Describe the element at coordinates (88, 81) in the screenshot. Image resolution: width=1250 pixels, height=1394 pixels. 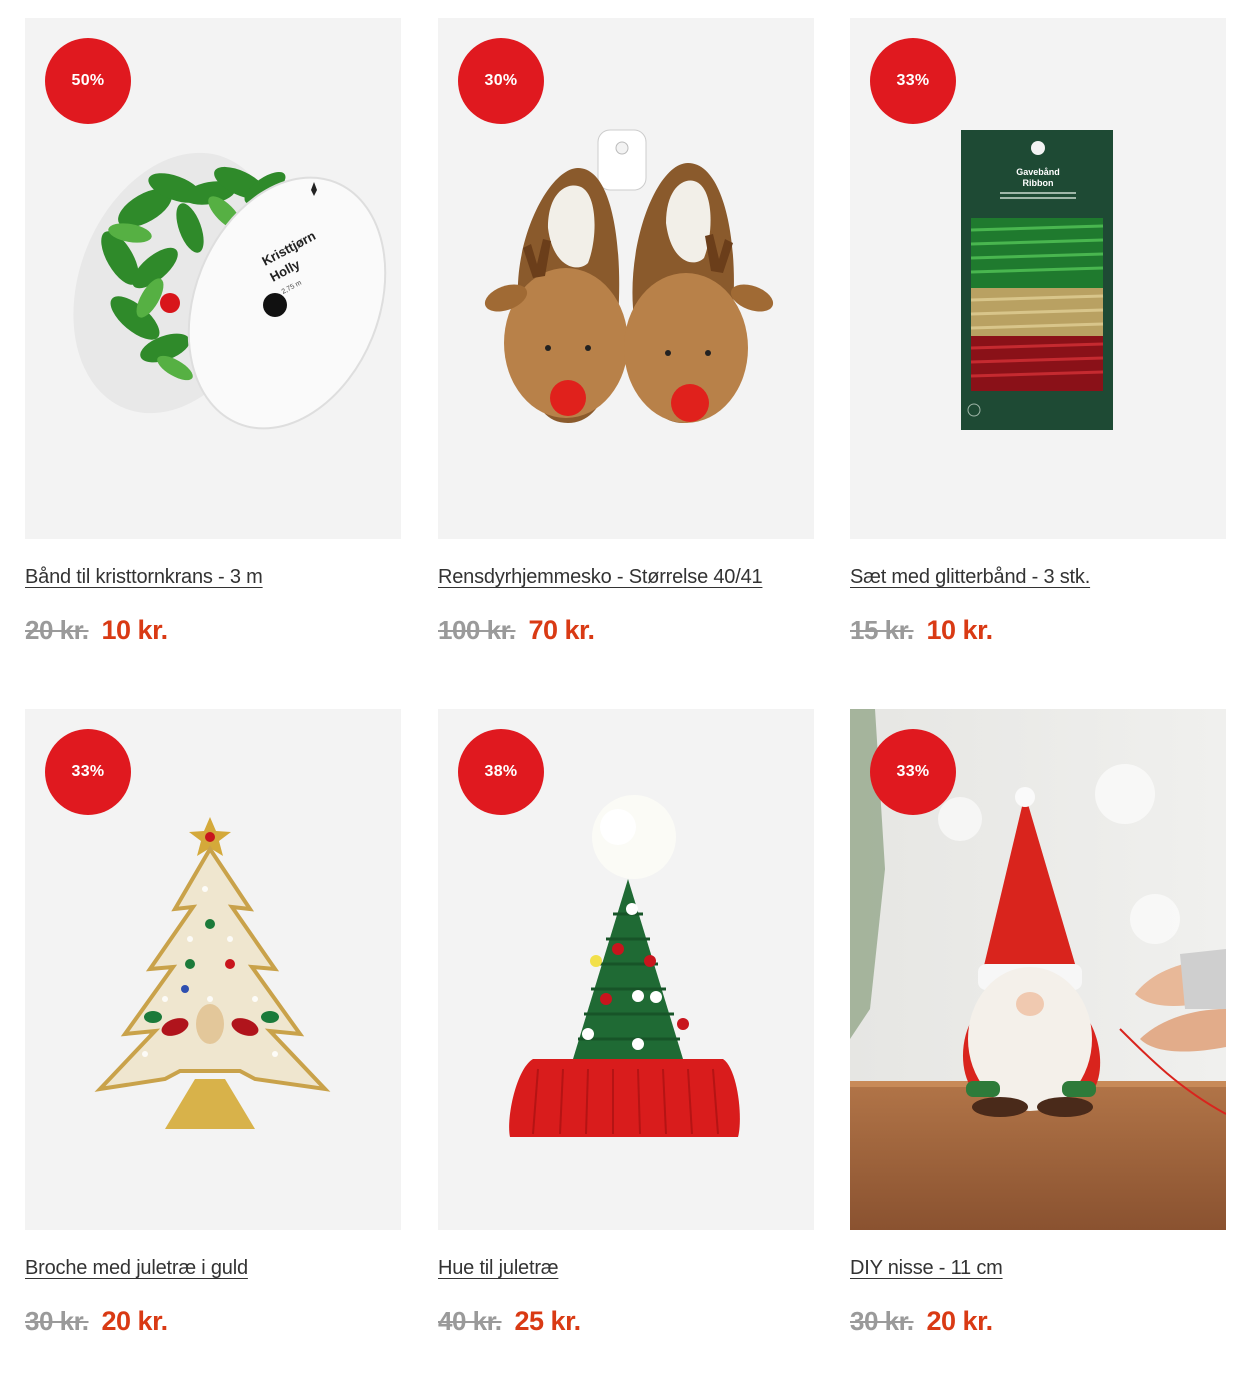
I see `discount-badge: 50%` at that location.